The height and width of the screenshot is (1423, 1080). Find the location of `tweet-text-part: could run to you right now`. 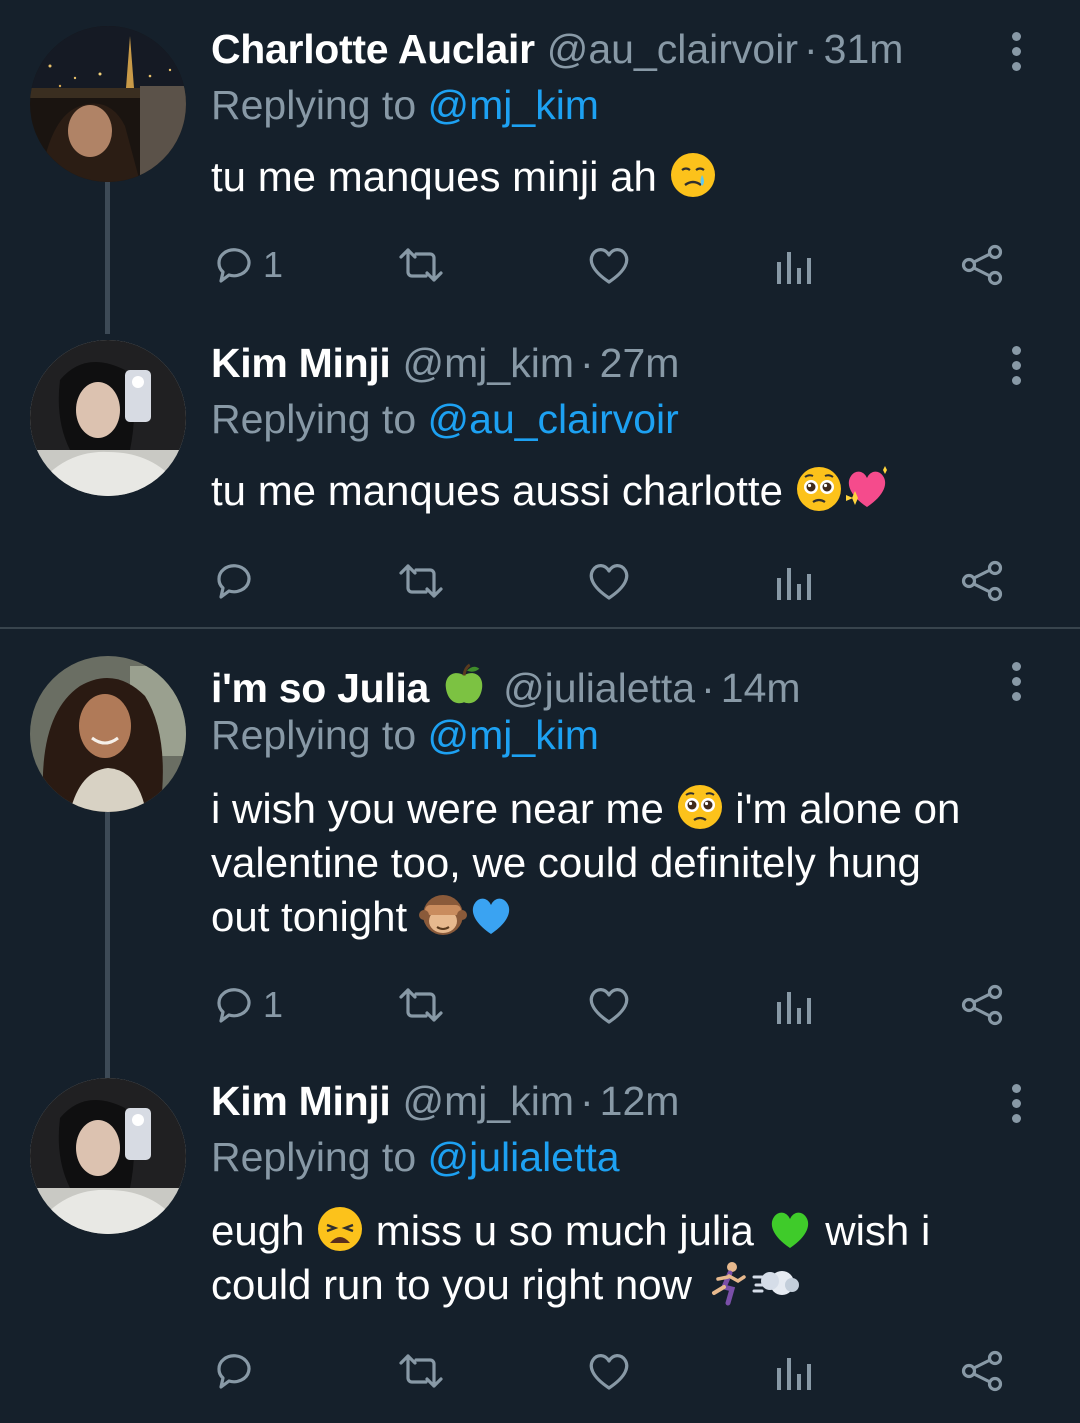

tweet-text-part: could run to you right now is located at coordinates (451, 1284).